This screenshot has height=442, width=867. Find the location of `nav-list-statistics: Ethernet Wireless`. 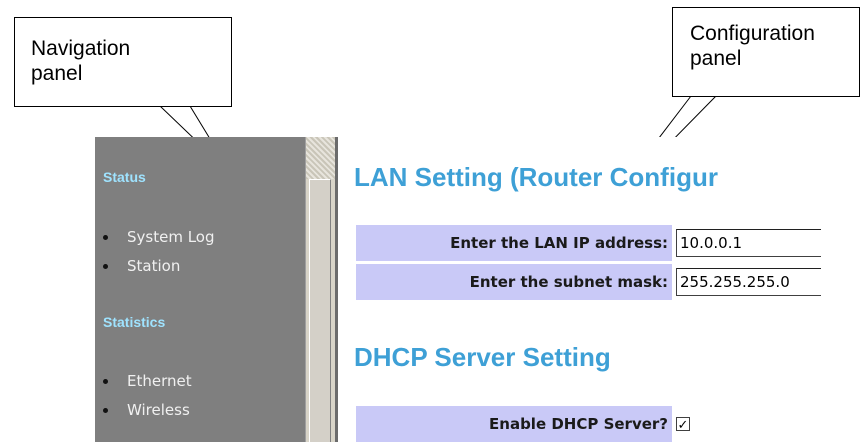

nav-list-statistics: Ethernet Wireless is located at coordinates (147, 396).